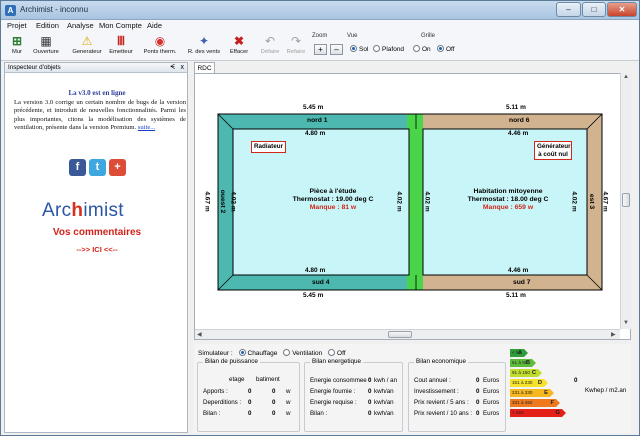 The image size is (640, 436). I want to click on room1-dim-right-inner: 4.02 m, so click(399, 201).